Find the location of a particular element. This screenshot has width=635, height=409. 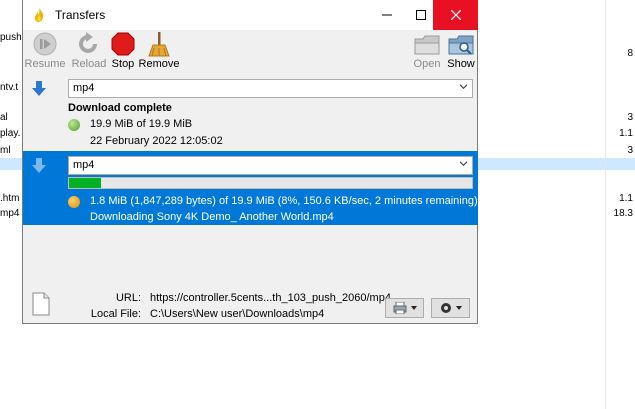

resume-icon is located at coordinates (45, 44).